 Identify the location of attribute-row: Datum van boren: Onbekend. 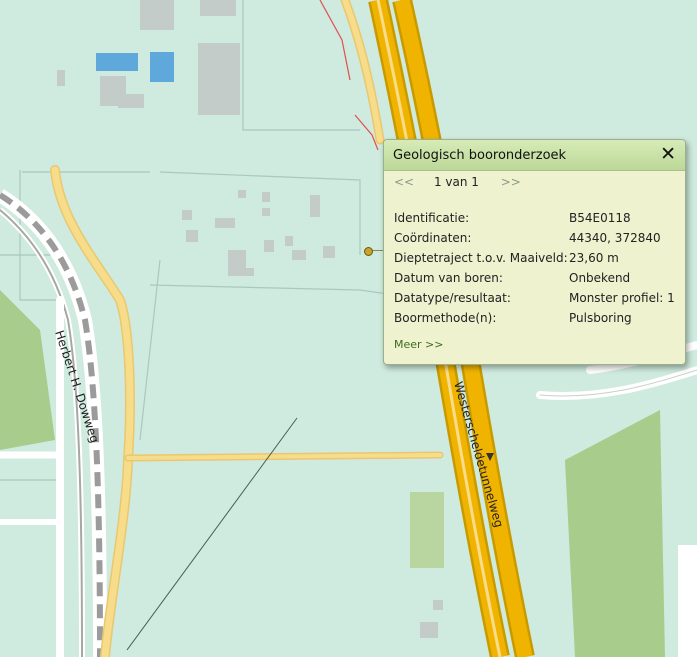
(536, 281).